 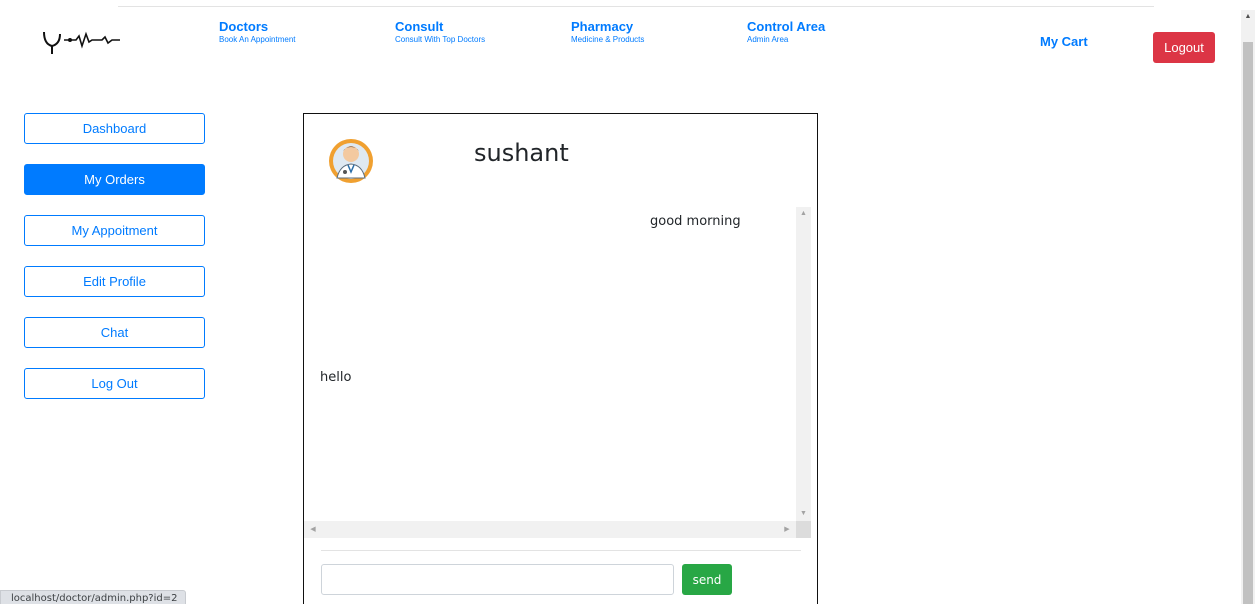 What do you see at coordinates (636, 6) in the screenshot?
I see `header-divider` at bounding box center [636, 6].